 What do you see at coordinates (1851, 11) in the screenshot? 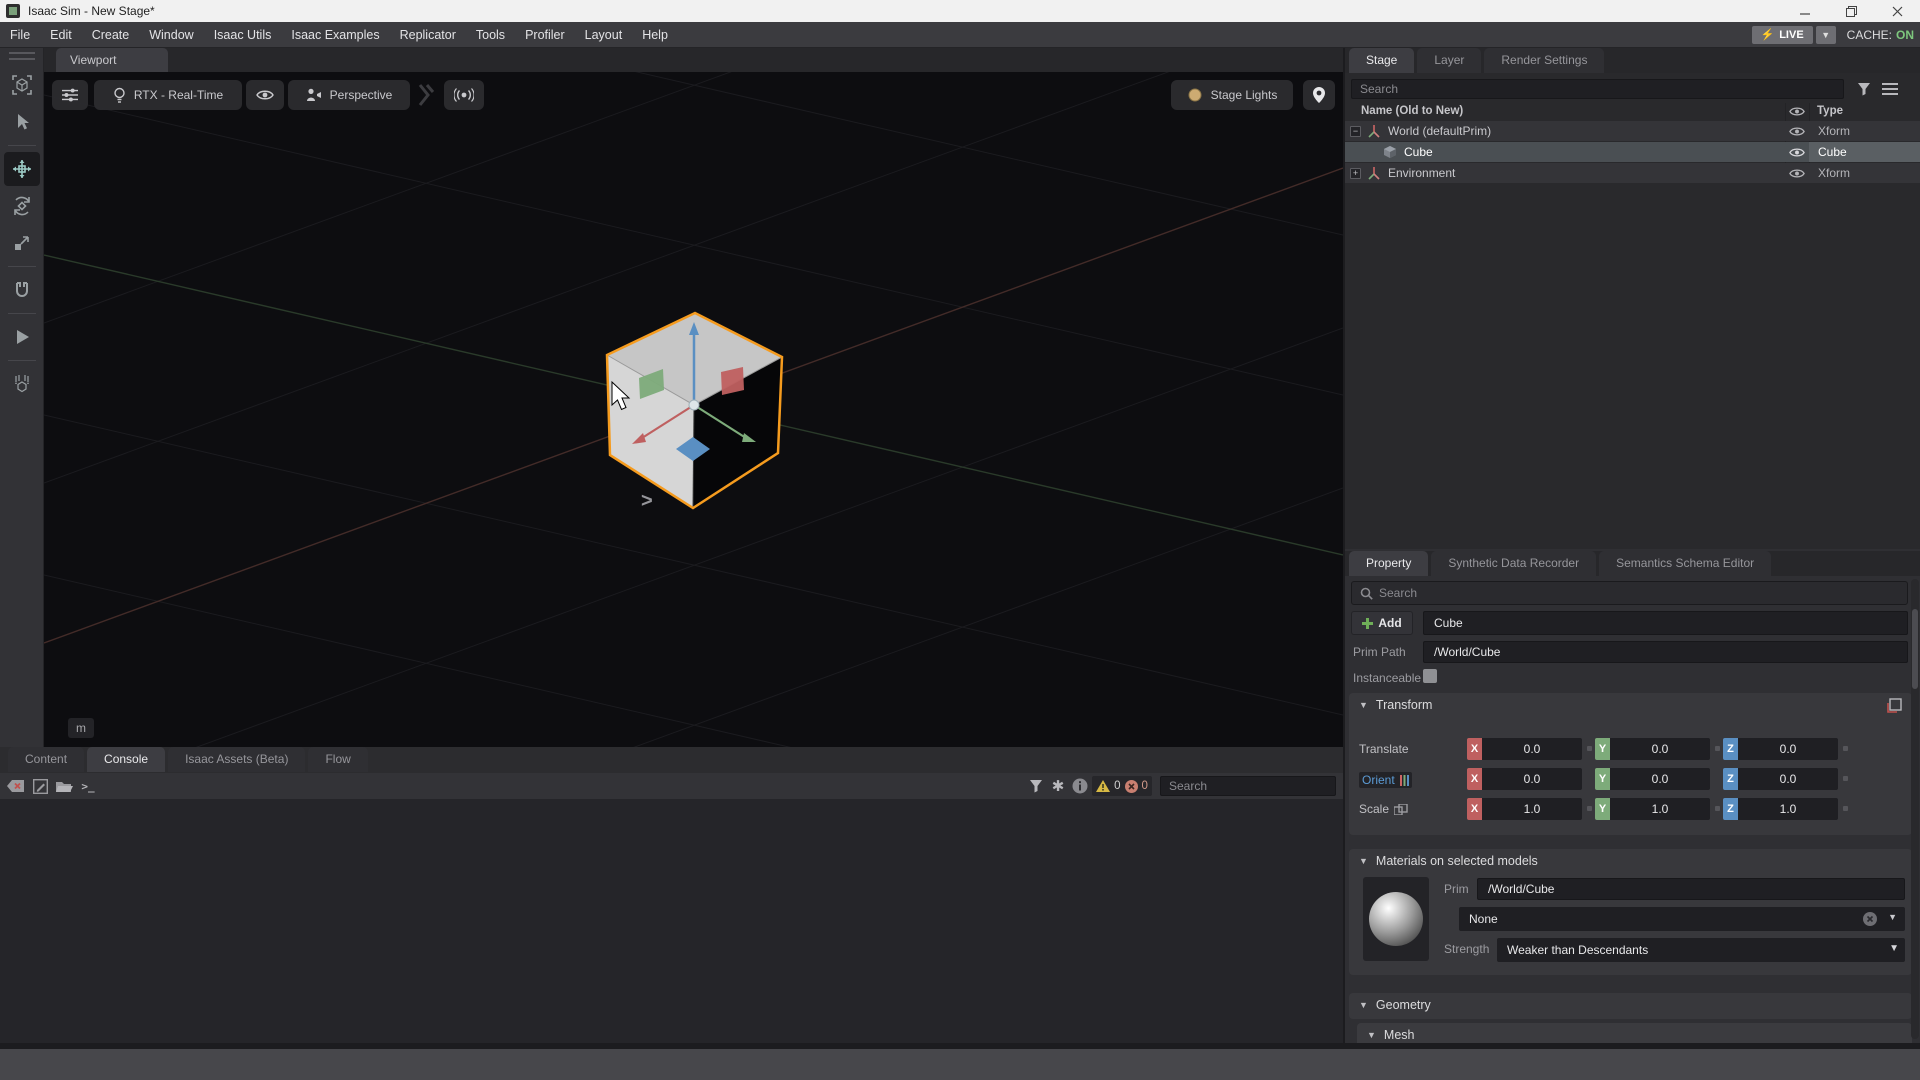
I see `maximize-button` at bounding box center [1851, 11].